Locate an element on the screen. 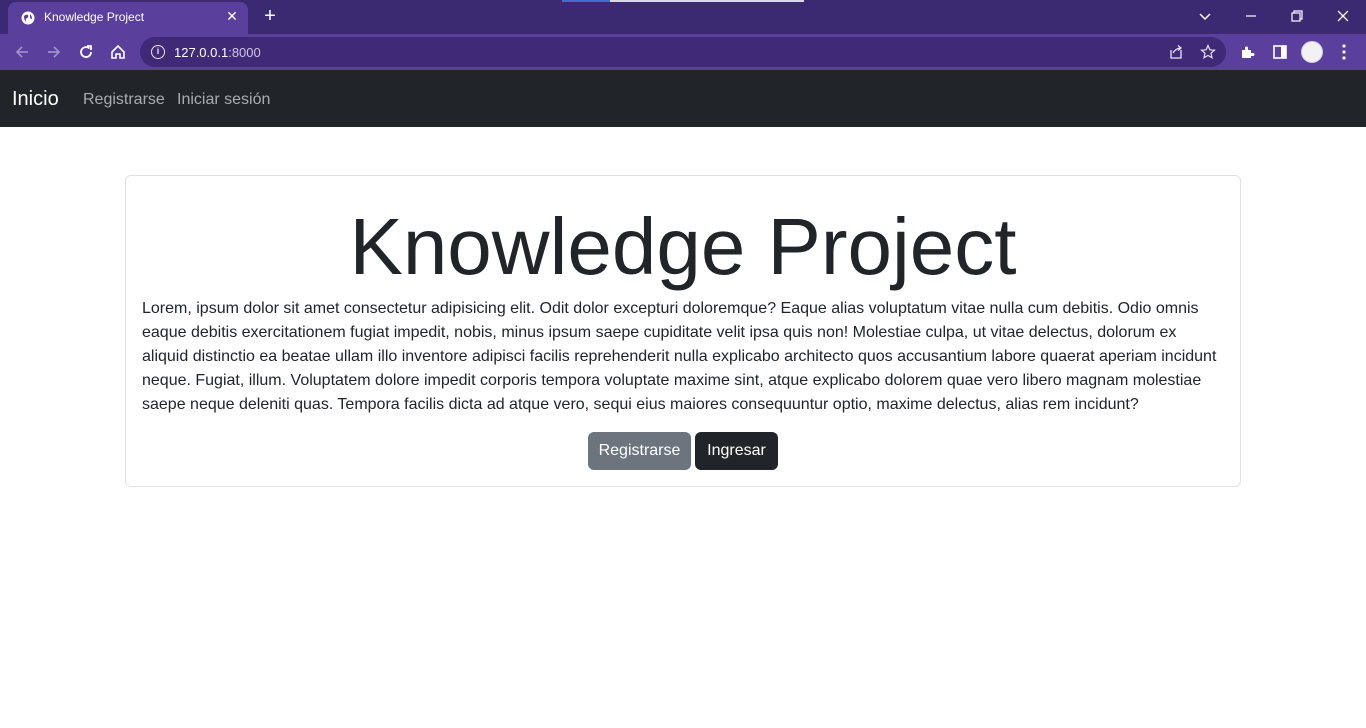  chevron-down-icon is located at coordinates (1205, 16).